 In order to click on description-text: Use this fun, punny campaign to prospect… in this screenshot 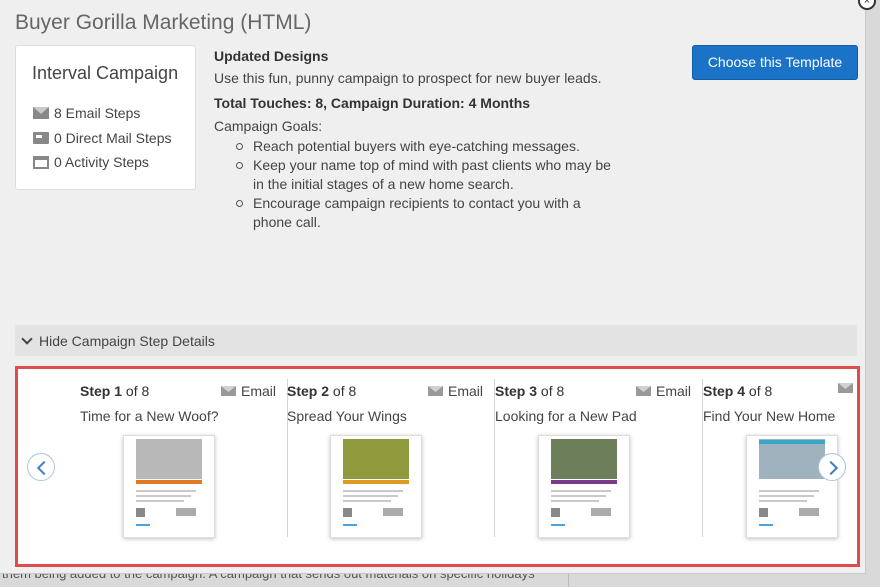, I will do `click(408, 78)`.